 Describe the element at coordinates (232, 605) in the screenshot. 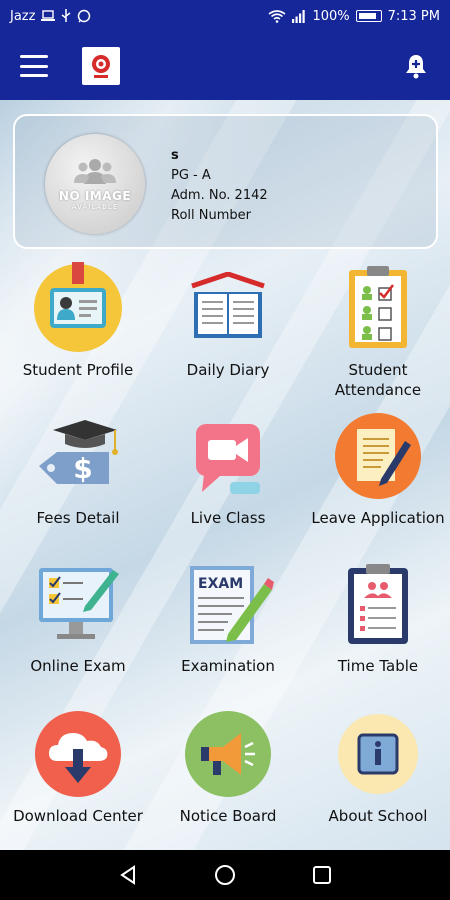

I see `exam-paper-icon: EXAM` at that location.